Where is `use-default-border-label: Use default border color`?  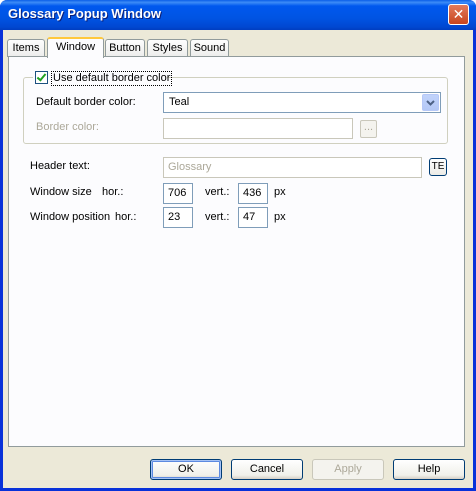
use-default-border-label: Use default border color is located at coordinates (112, 78).